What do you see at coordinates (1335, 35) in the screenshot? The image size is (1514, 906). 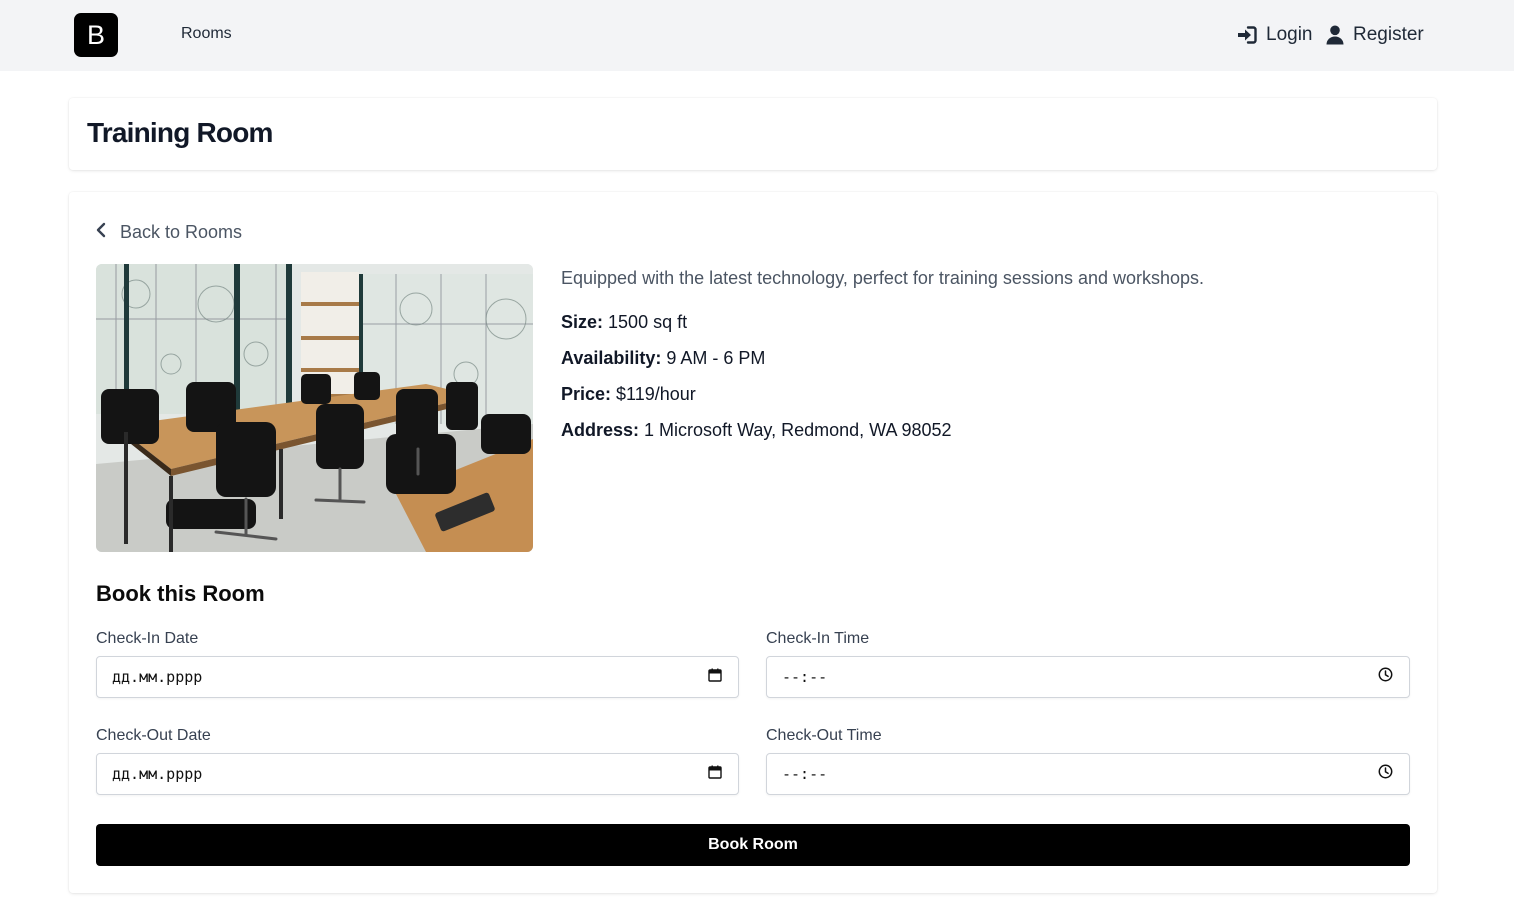 I see `user-icon` at bounding box center [1335, 35].